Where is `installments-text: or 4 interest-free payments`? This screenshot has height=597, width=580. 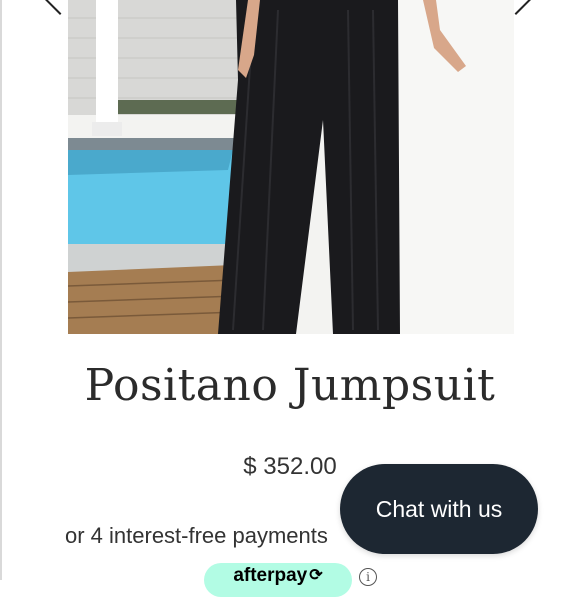 installments-text: or 4 interest-free payments is located at coordinates (196, 535).